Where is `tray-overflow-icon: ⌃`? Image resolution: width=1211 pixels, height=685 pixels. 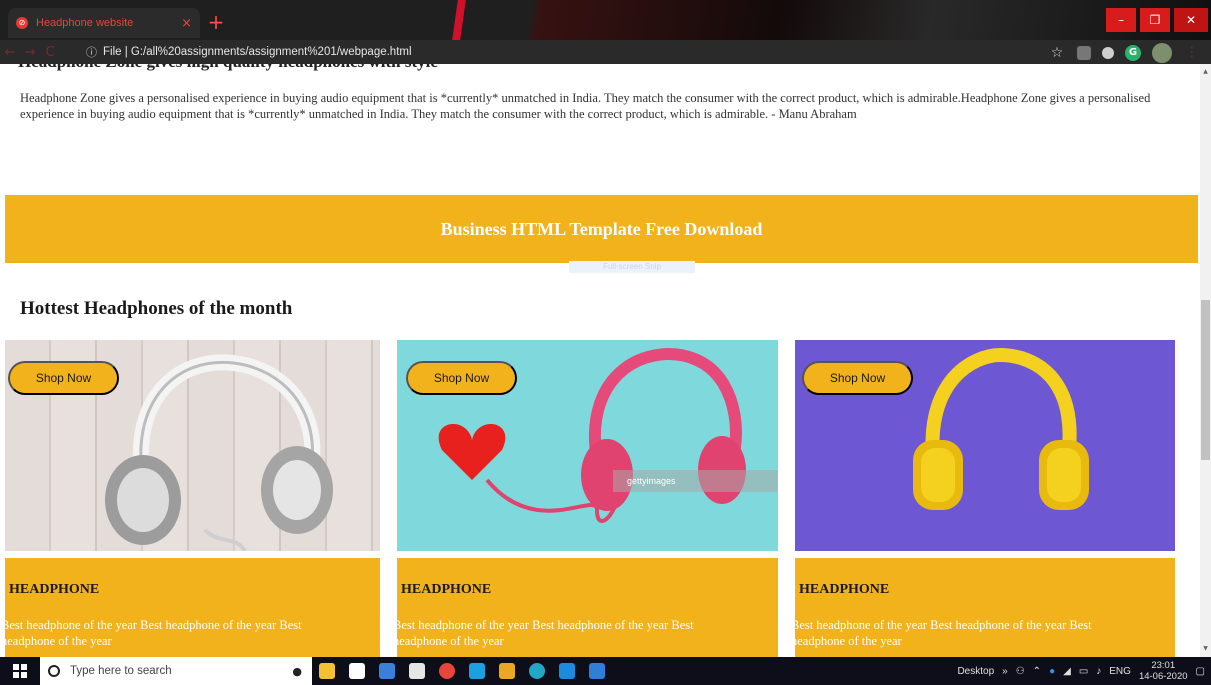
tray-overflow-icon: ⌃ is located at coordinates (1037, 671).